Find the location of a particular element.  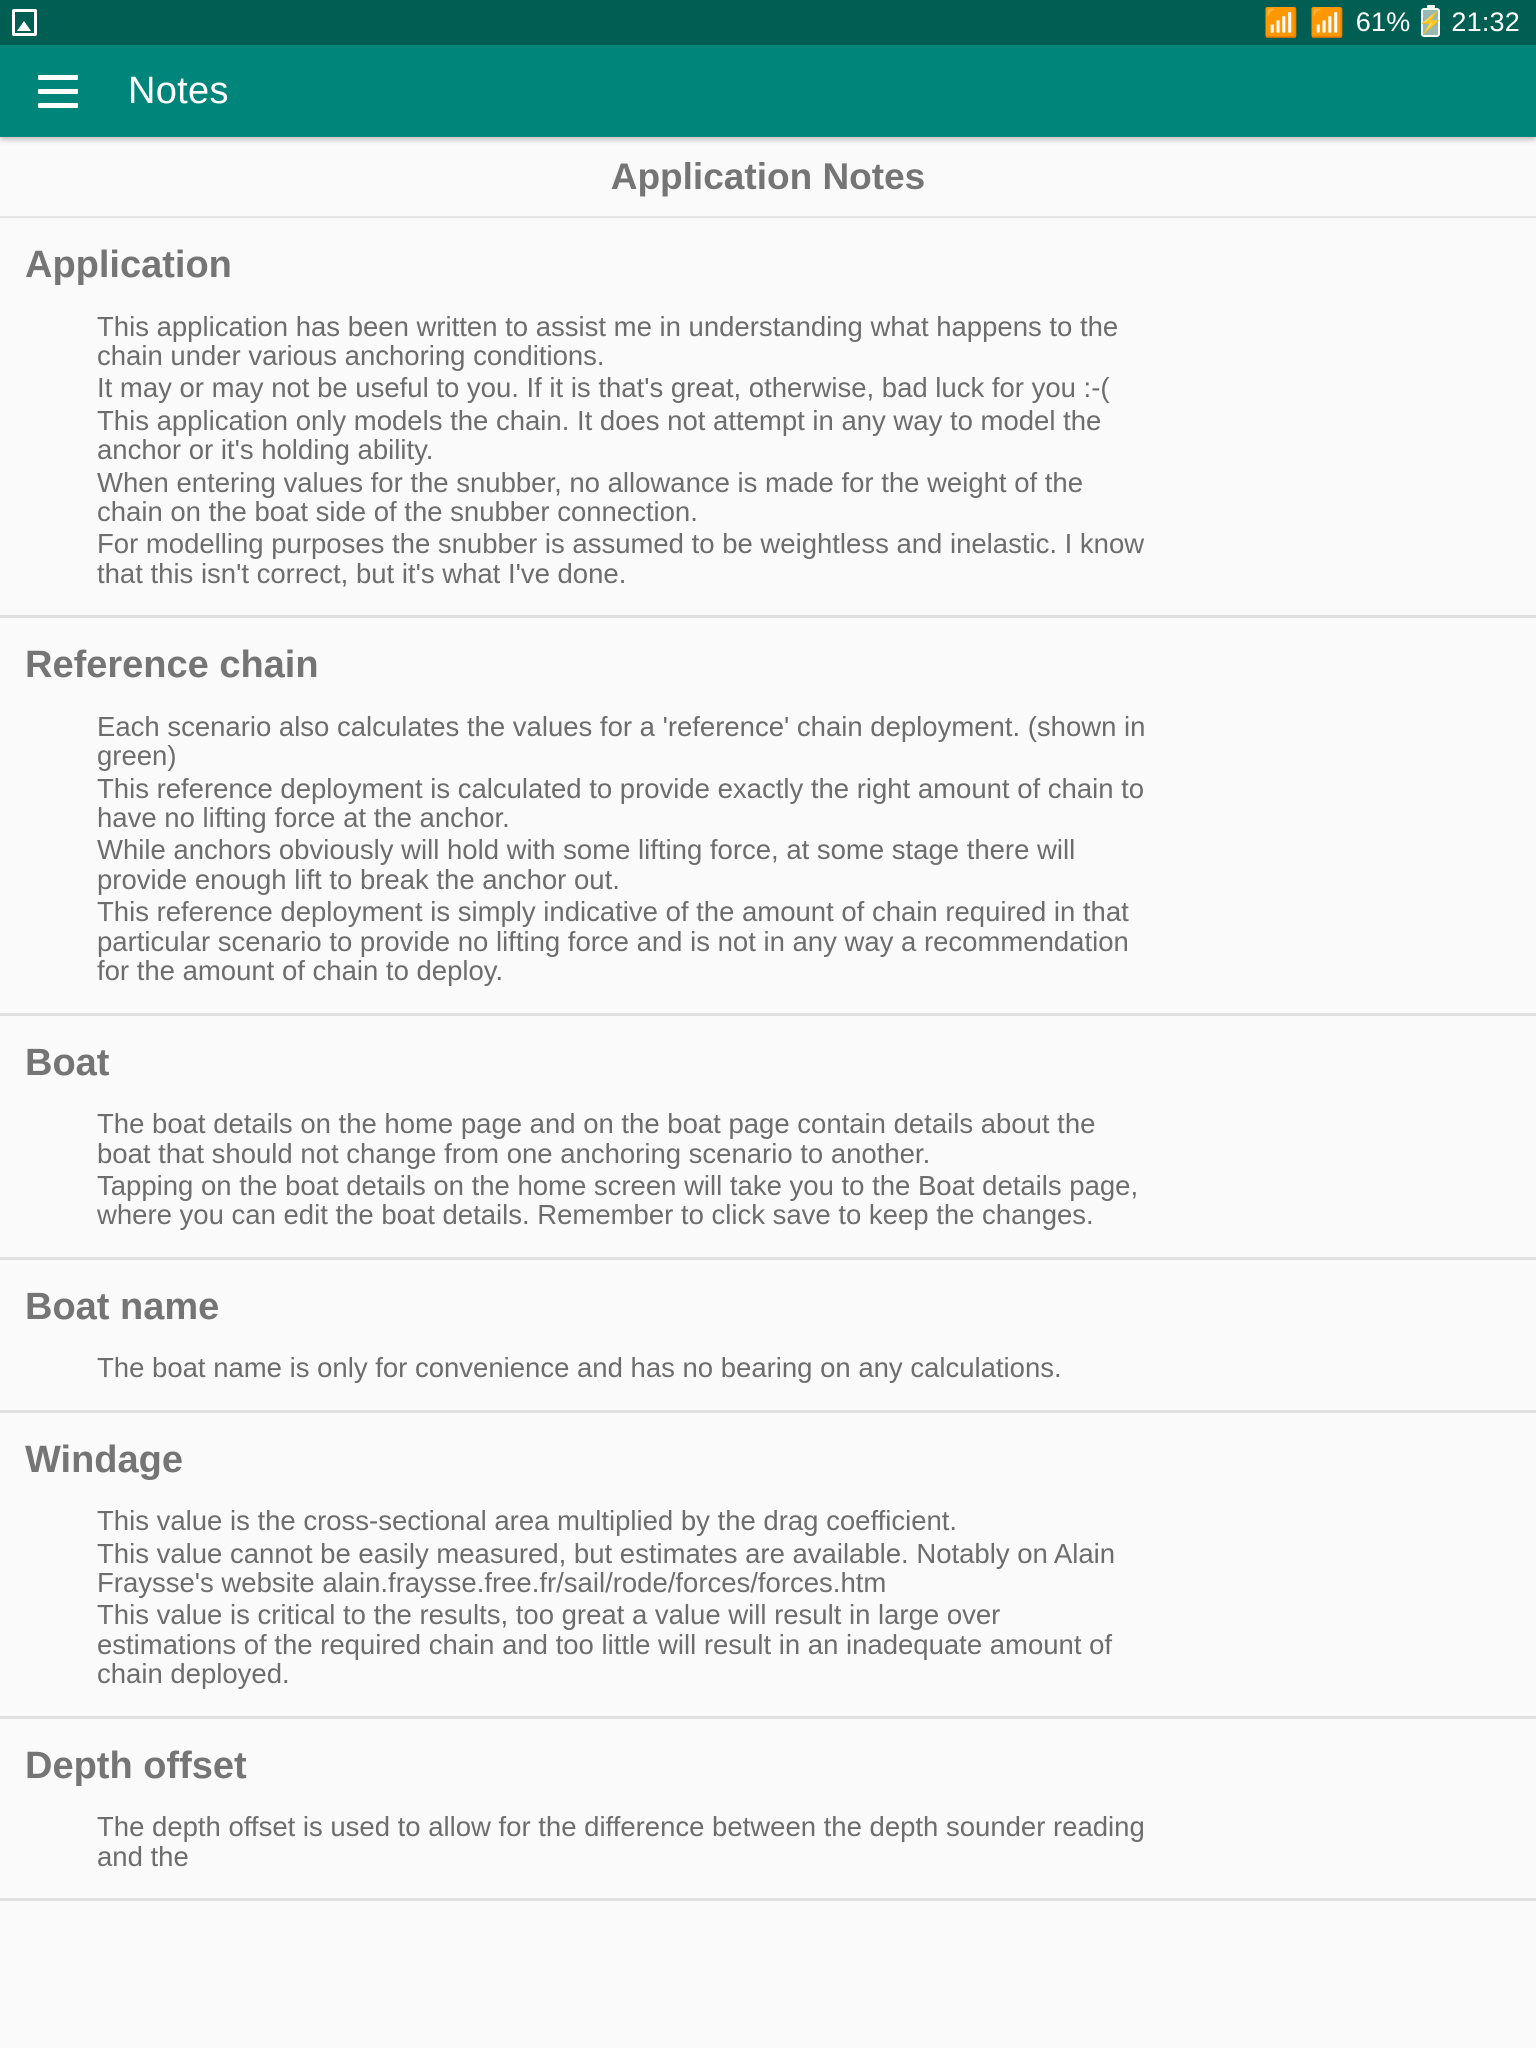

section-title: Application is located at coordinates (128, 265).